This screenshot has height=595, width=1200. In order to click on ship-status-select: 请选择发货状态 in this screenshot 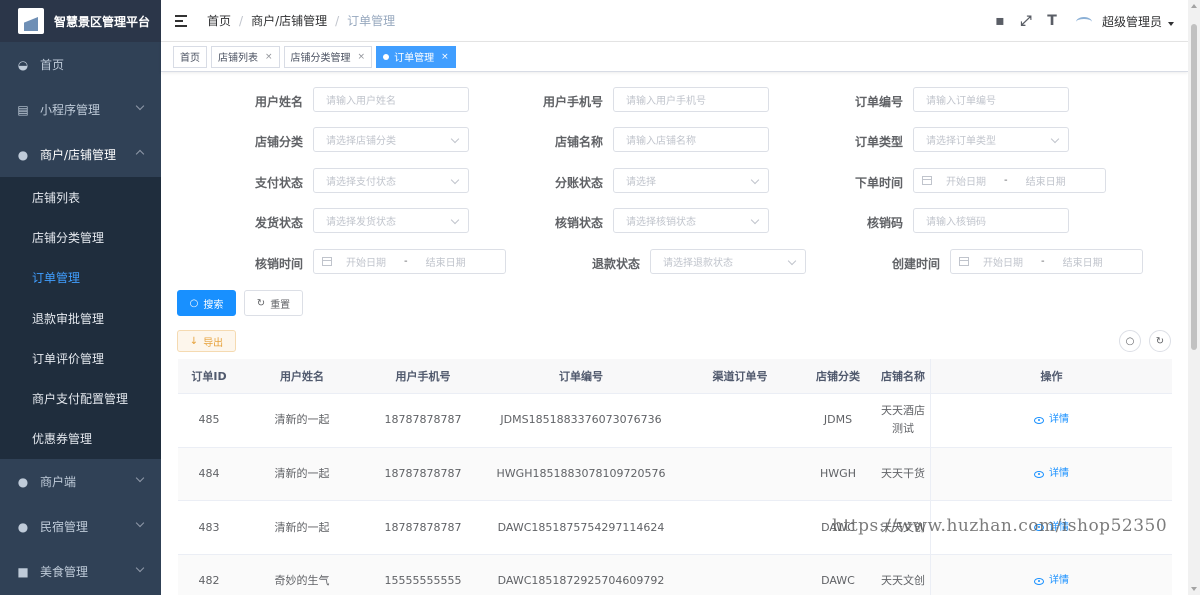, I will do `click(391, 220)`.